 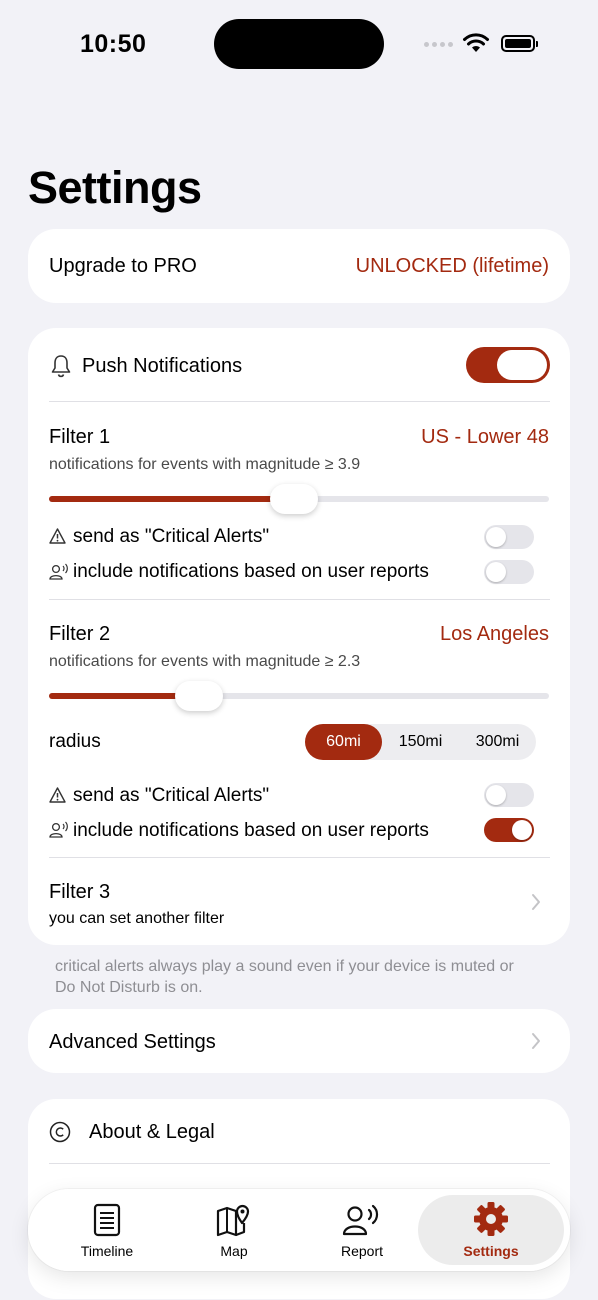 I want to click on dynamic-island, so click(x=299, y=44).